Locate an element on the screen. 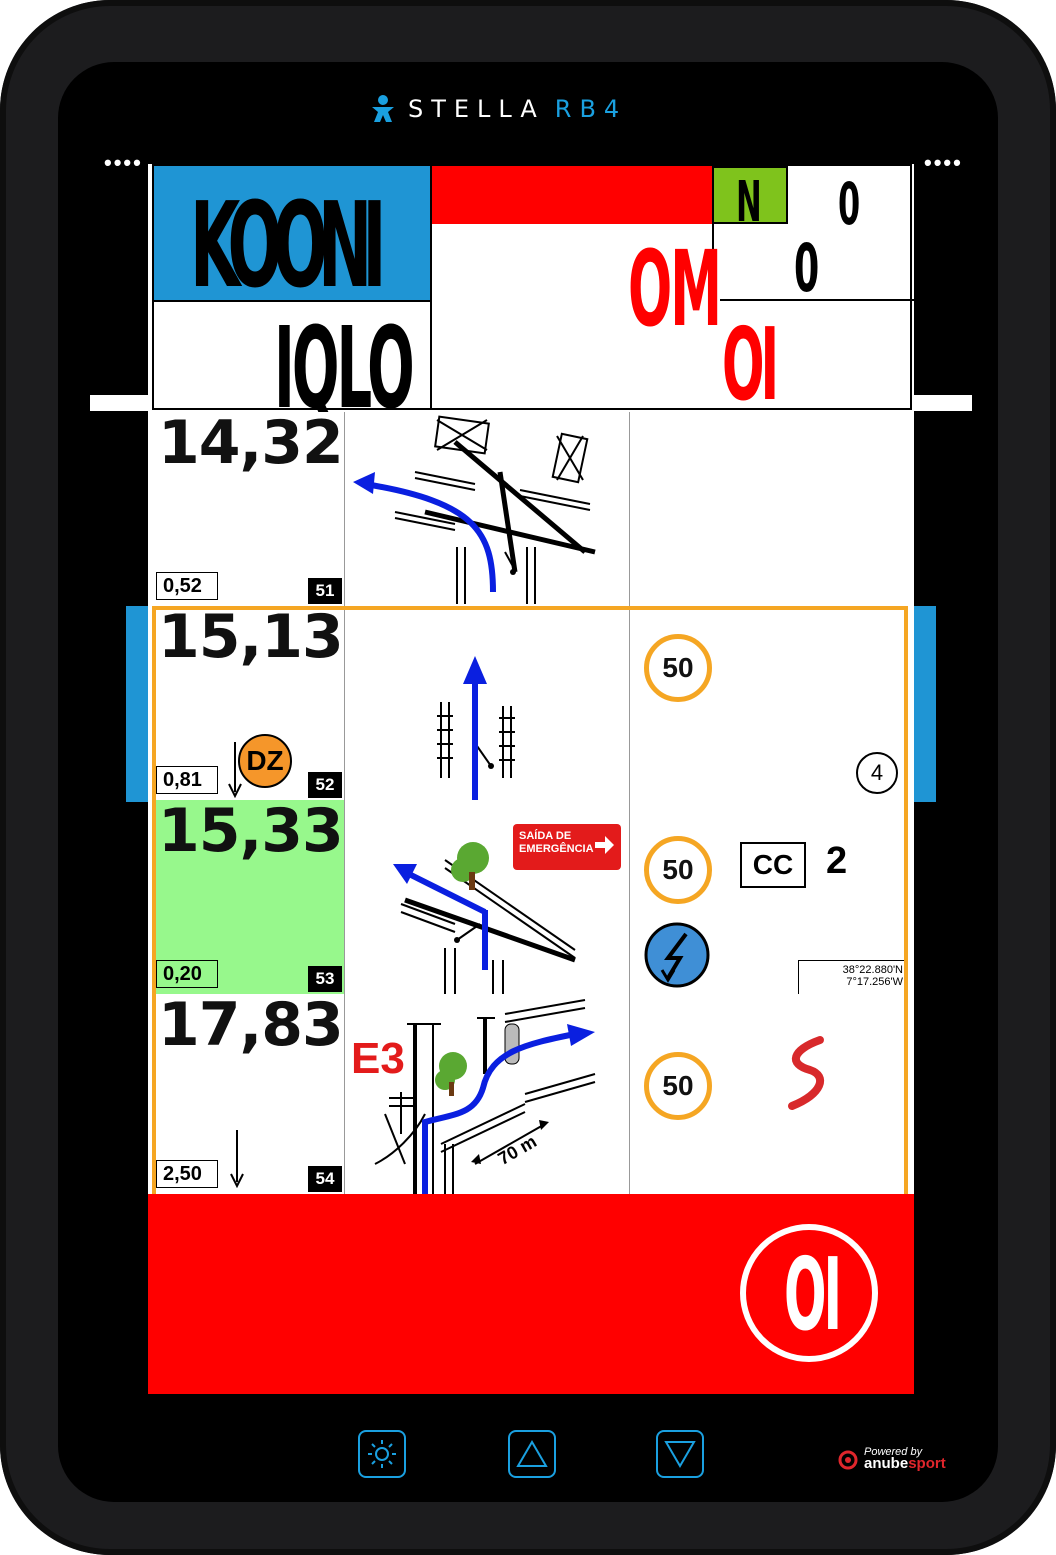 The height and width of the screenshot is (1555, 1056). info-cell: 50 CC 2 38°22.880'N 7°17.256'W is located at coordinates (770, 898).